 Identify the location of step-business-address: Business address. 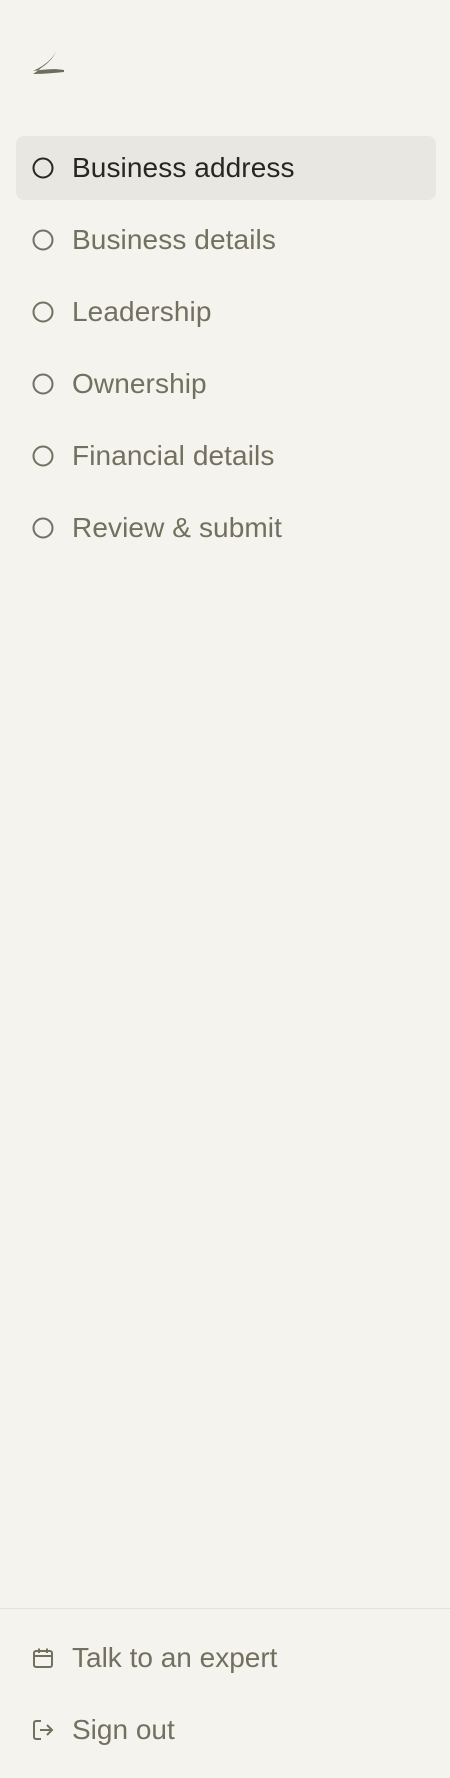
(226, 168).